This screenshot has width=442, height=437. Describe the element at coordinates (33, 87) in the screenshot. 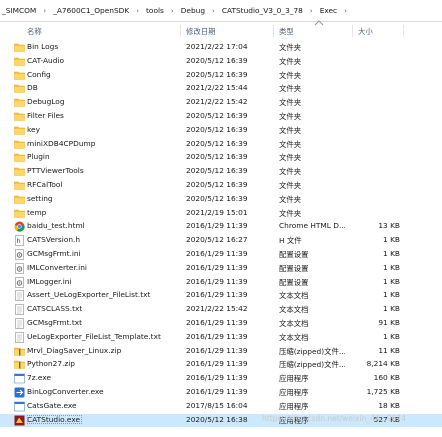

I see `file-name: DB` at that location.